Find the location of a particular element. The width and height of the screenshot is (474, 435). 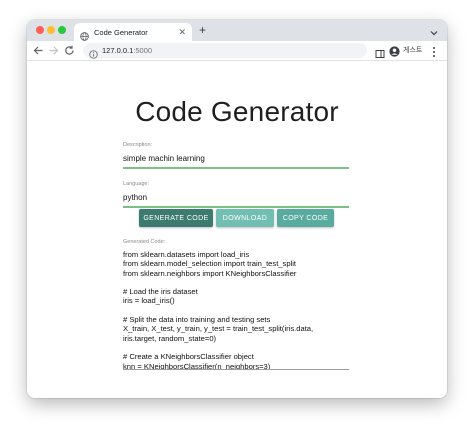

browser-toolbar: 127.0.0.1:5000 게스트 is located at coordinates (237, 51).